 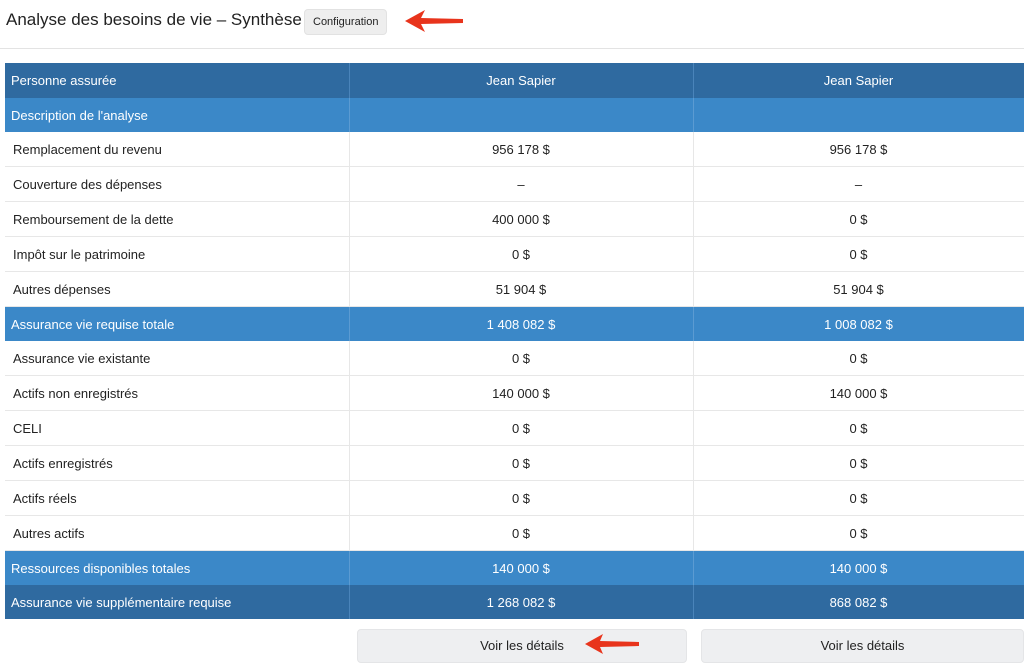 I want to click on row-label: Autres actifs, so click(x=177, y=533).